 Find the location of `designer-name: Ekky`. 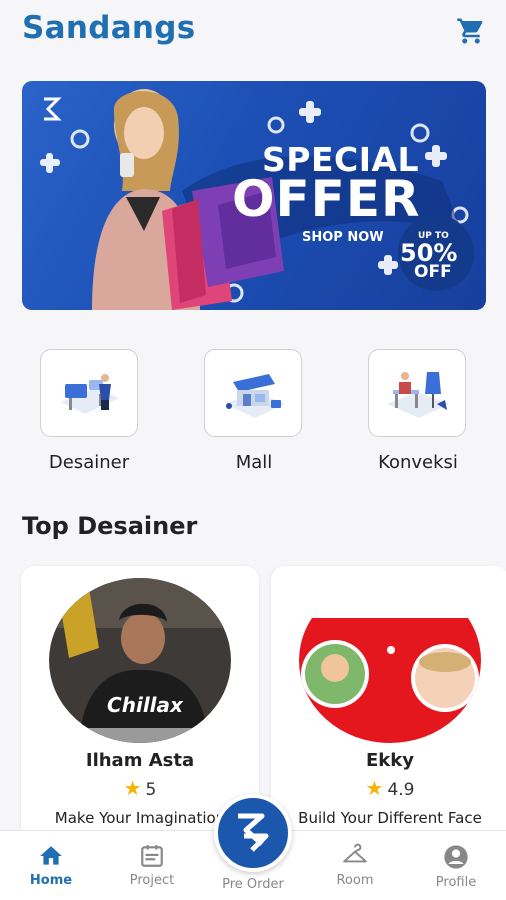

designer-name: Ekky is located at coordinates (390, 760).